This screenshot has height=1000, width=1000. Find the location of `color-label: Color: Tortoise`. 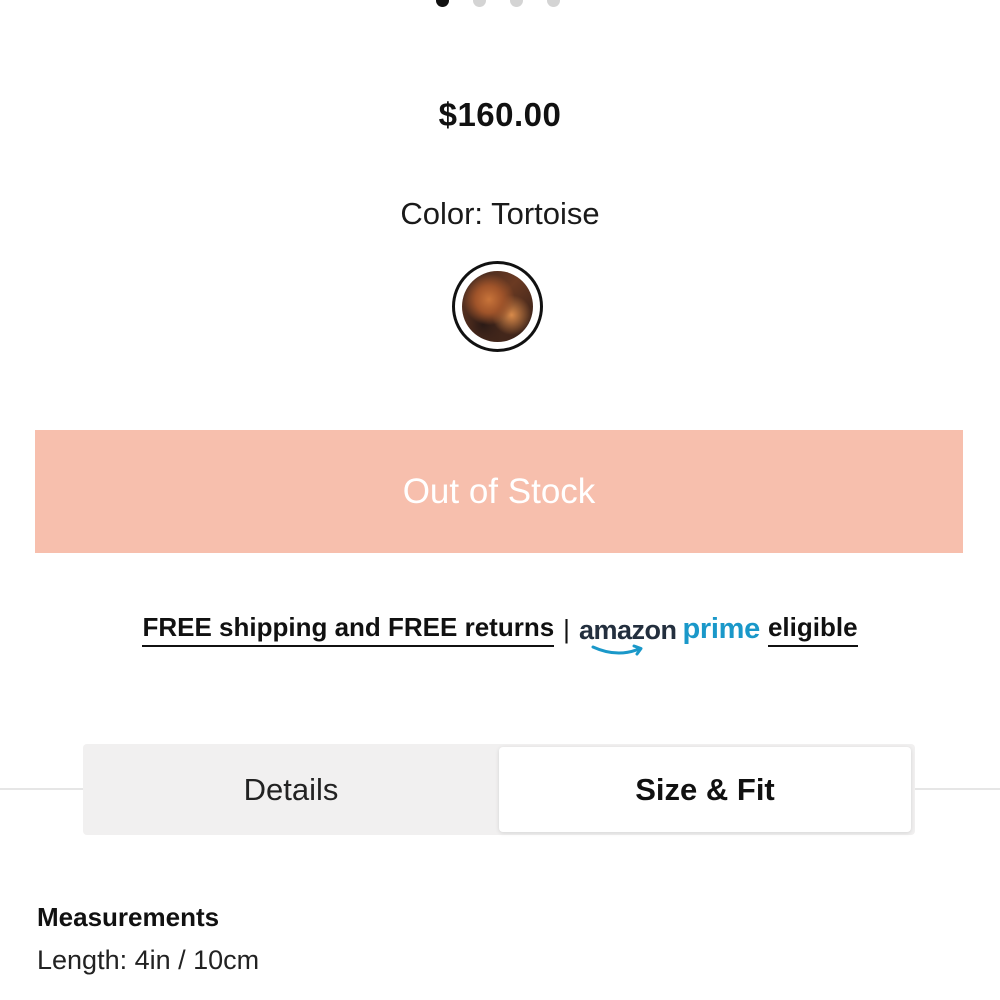

color-label: Color: Tortoise is located at coordinates (500, 213).